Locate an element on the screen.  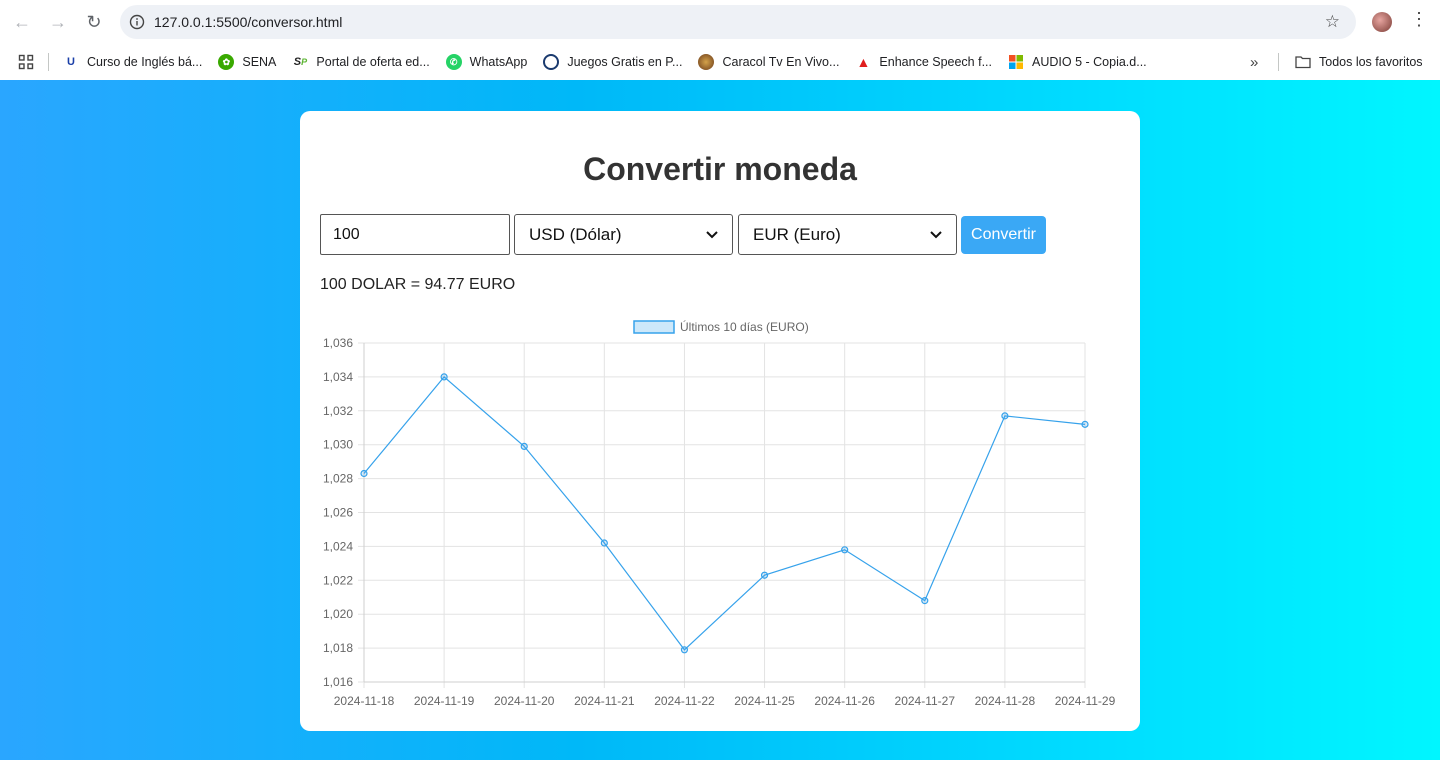
y-tick-label: 1,030 is located at coordinates (338, 445).